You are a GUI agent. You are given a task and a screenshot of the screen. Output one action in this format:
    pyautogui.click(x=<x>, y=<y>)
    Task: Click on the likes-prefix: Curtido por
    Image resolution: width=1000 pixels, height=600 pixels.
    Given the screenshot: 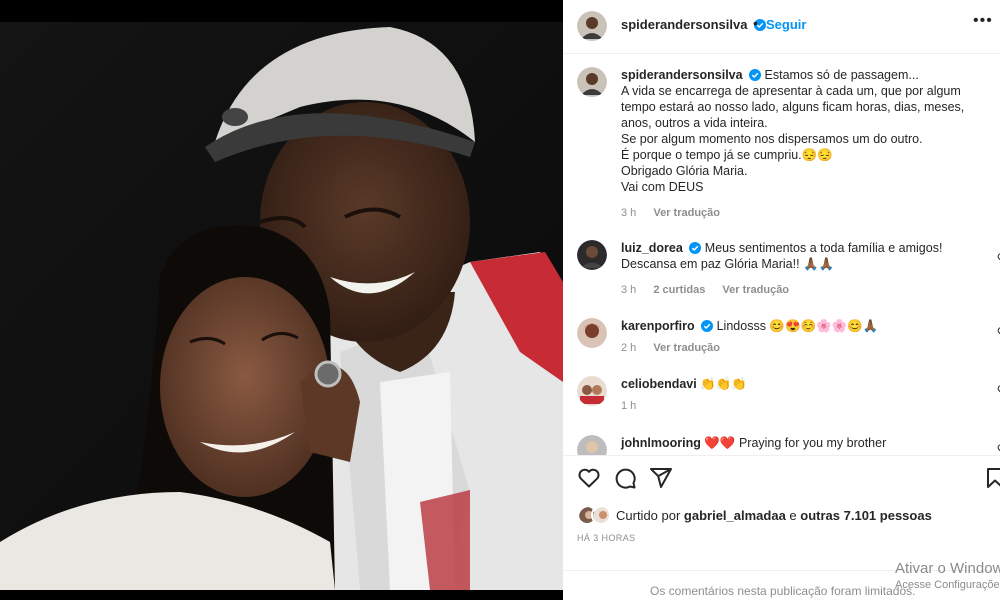 What is the action you would take?
    pyautogui.click(x=650, y=515)
    